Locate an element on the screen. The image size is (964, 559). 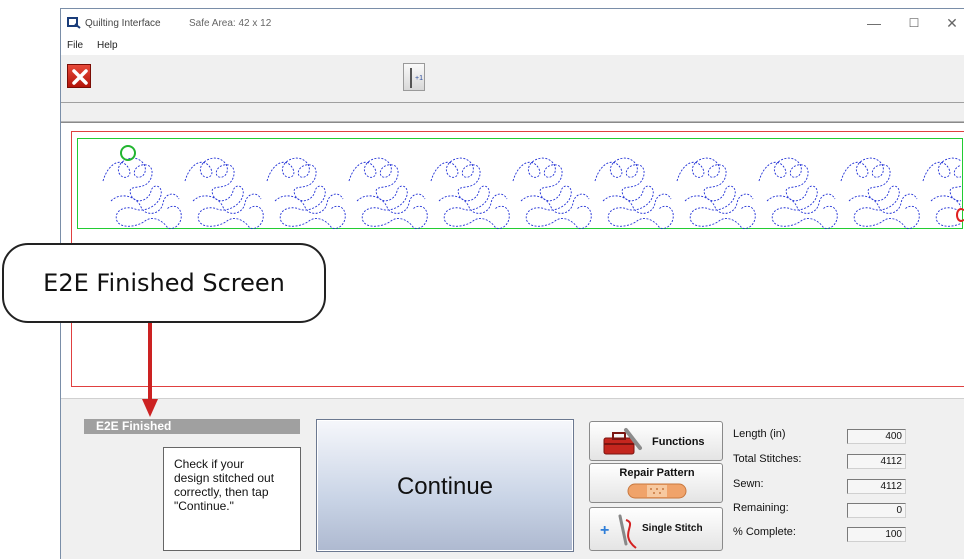
end-point-marker is located at coordinates (960, 215).